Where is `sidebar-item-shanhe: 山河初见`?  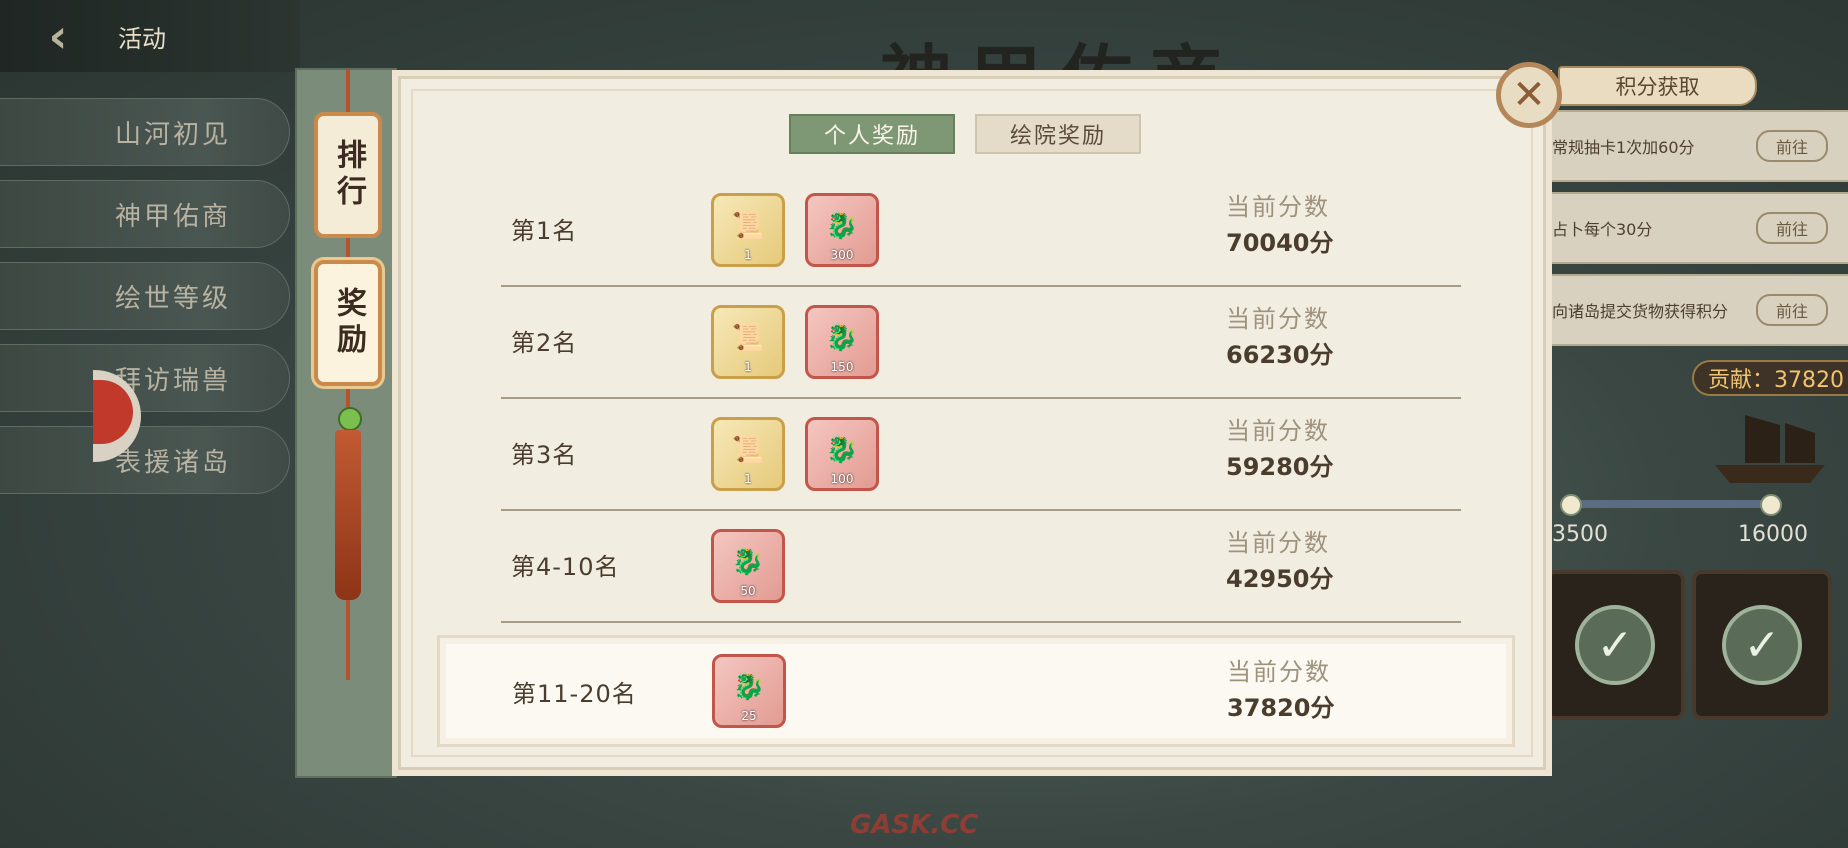 sidebar-item-shanhe: 山河初见 is located at coordinates (145, 132).